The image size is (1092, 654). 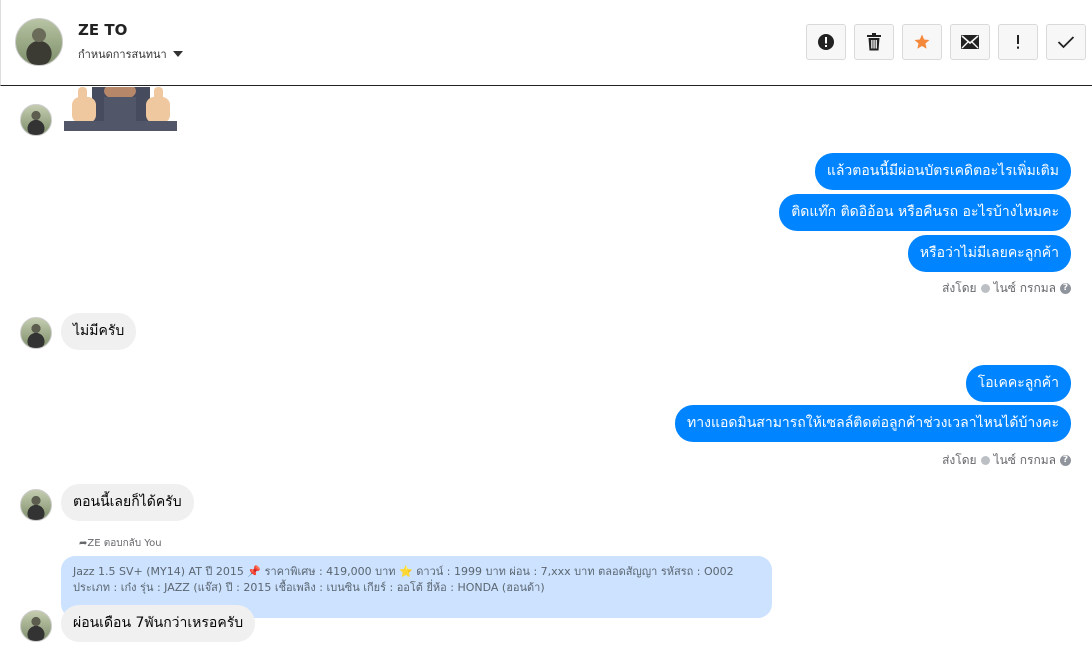 I want to click on incoming-message: ไม่มีครับ, so click(x=99, y=331).